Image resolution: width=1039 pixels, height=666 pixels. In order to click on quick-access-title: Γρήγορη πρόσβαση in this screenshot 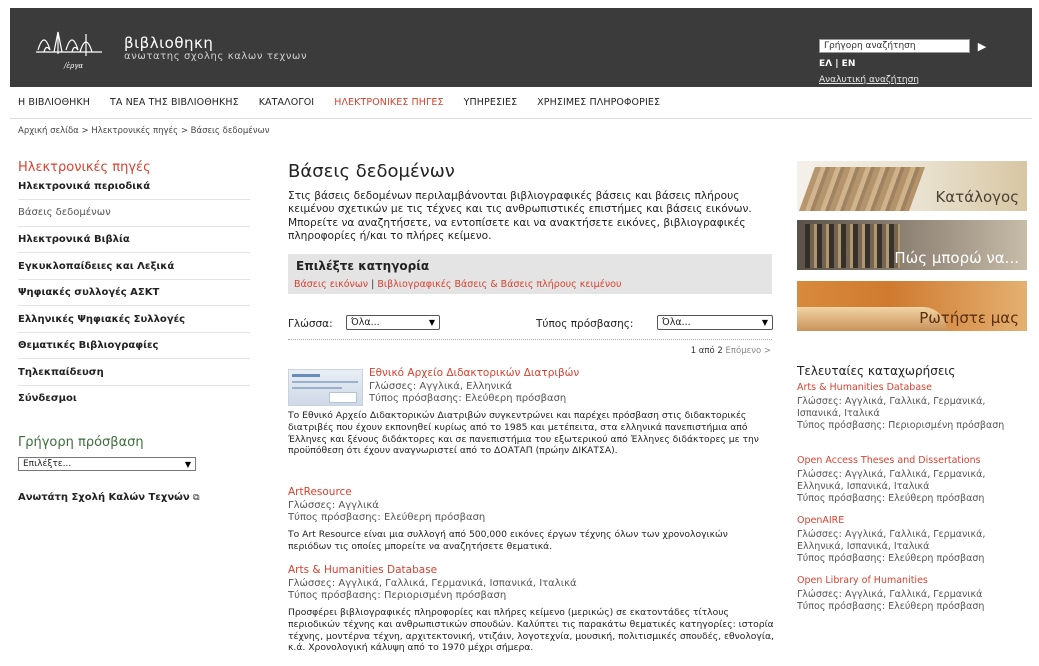, I will do `click(81, 442)`.